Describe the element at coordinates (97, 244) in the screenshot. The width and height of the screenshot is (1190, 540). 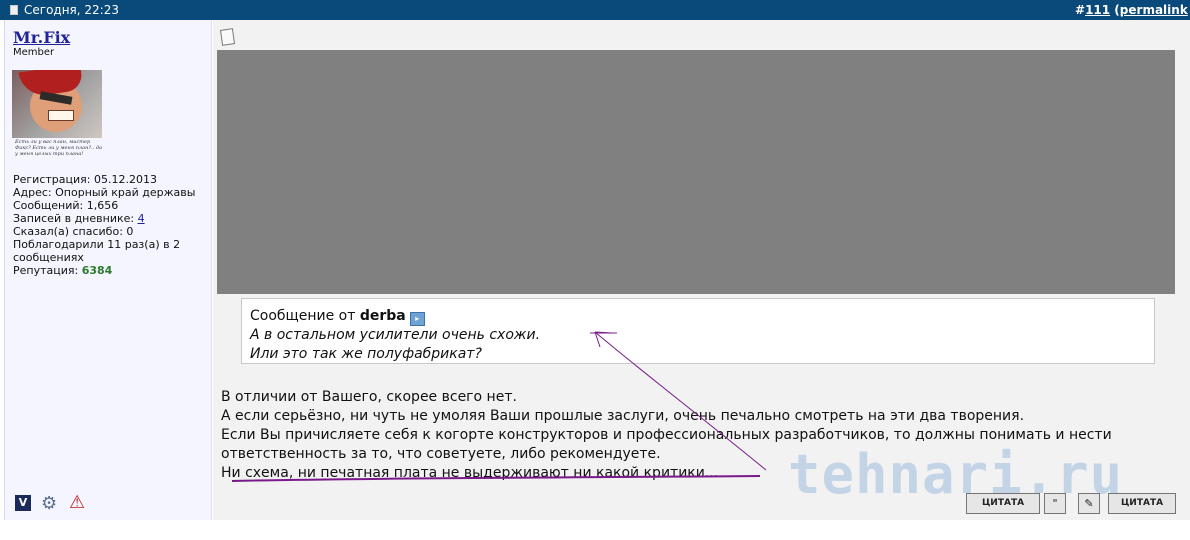
I see `thanked-line-1: Поблагодарили 11 раз(а) в 2` at that location.